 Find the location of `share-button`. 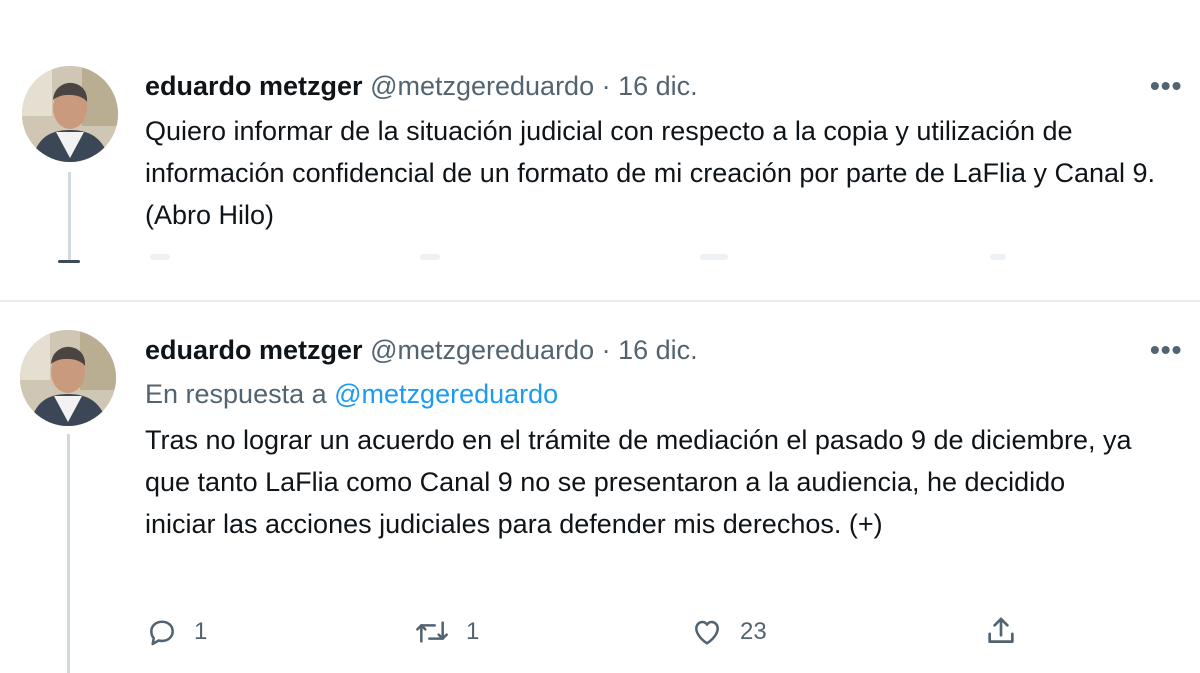

share-button is located at coordinates (1001, 631).